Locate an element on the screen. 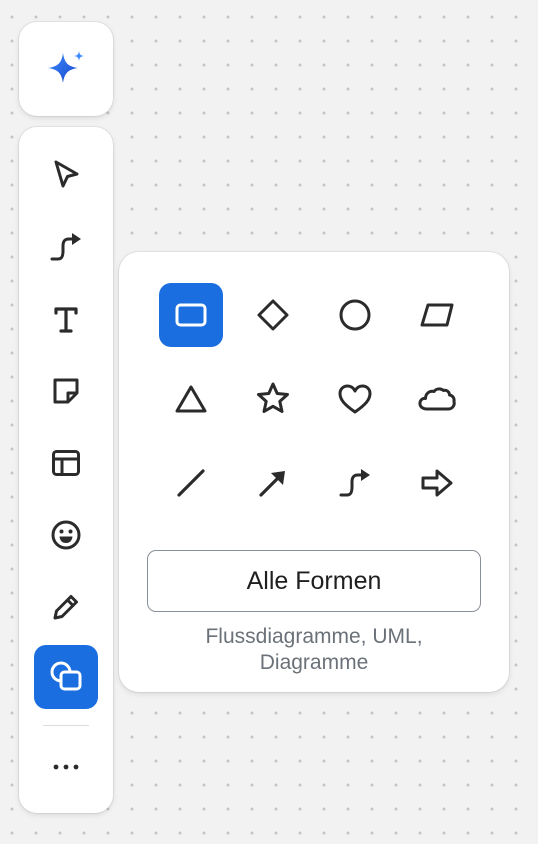  shapes-tool-button is located at coordinates (66, 677).